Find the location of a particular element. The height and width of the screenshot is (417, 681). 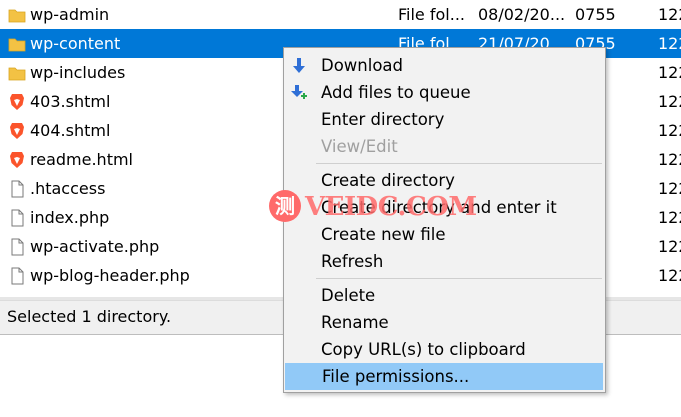

file-name: wp-admin is located at coordinates (70, 14).